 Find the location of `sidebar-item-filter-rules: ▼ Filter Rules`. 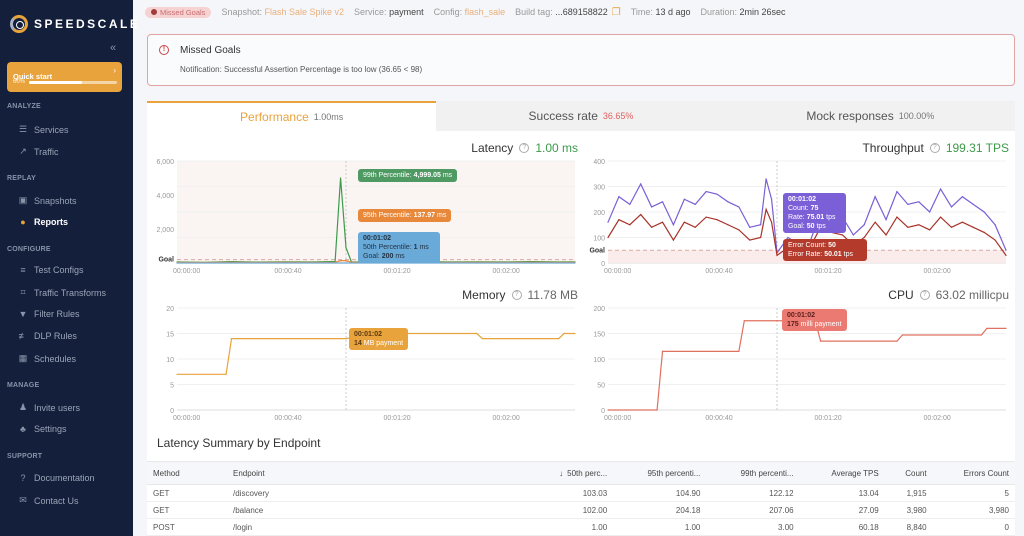

sidebar-item-filter-rules: ▼ Filter Rules is located at coordinates (49, 314).